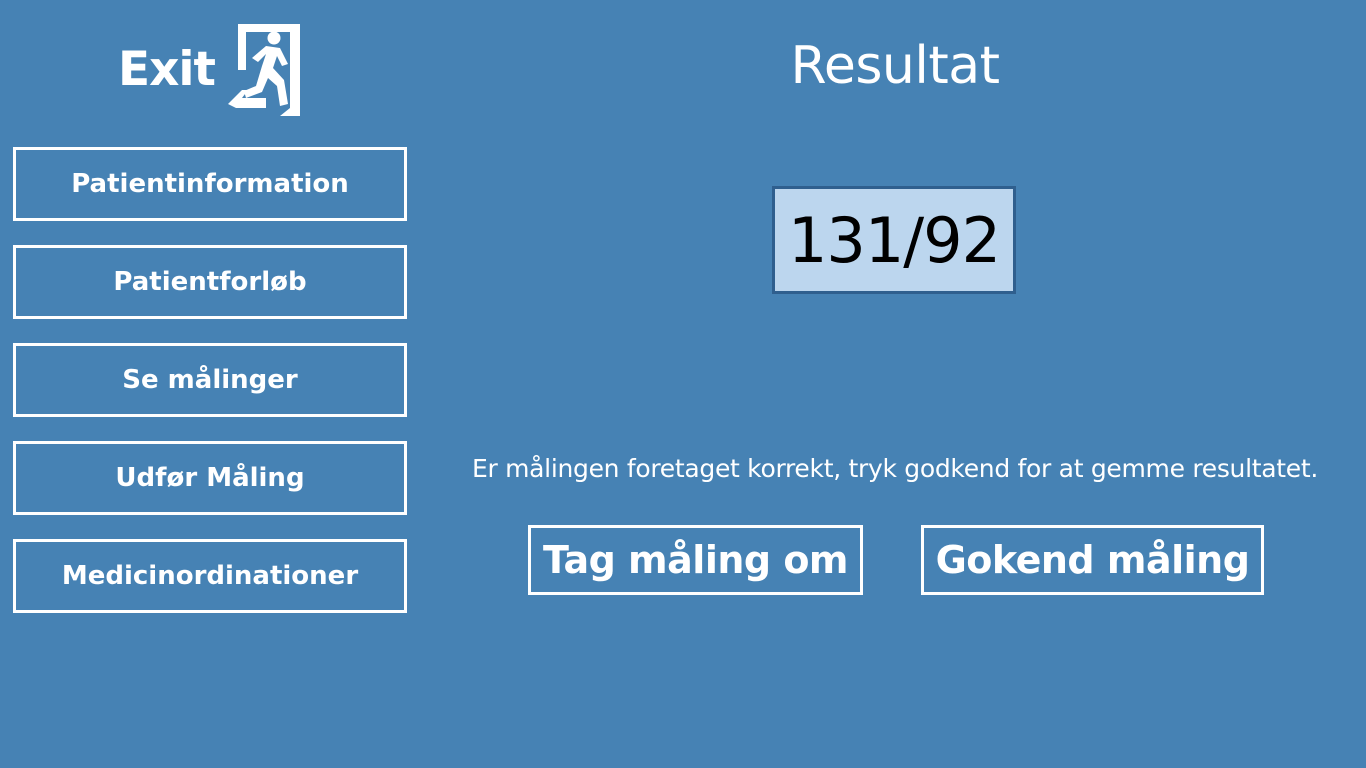 The height and width of the screenshot is (768, 1366). I want to click on sidebar-item-udfor-maling: Udfør Måling, so click(210, 478).